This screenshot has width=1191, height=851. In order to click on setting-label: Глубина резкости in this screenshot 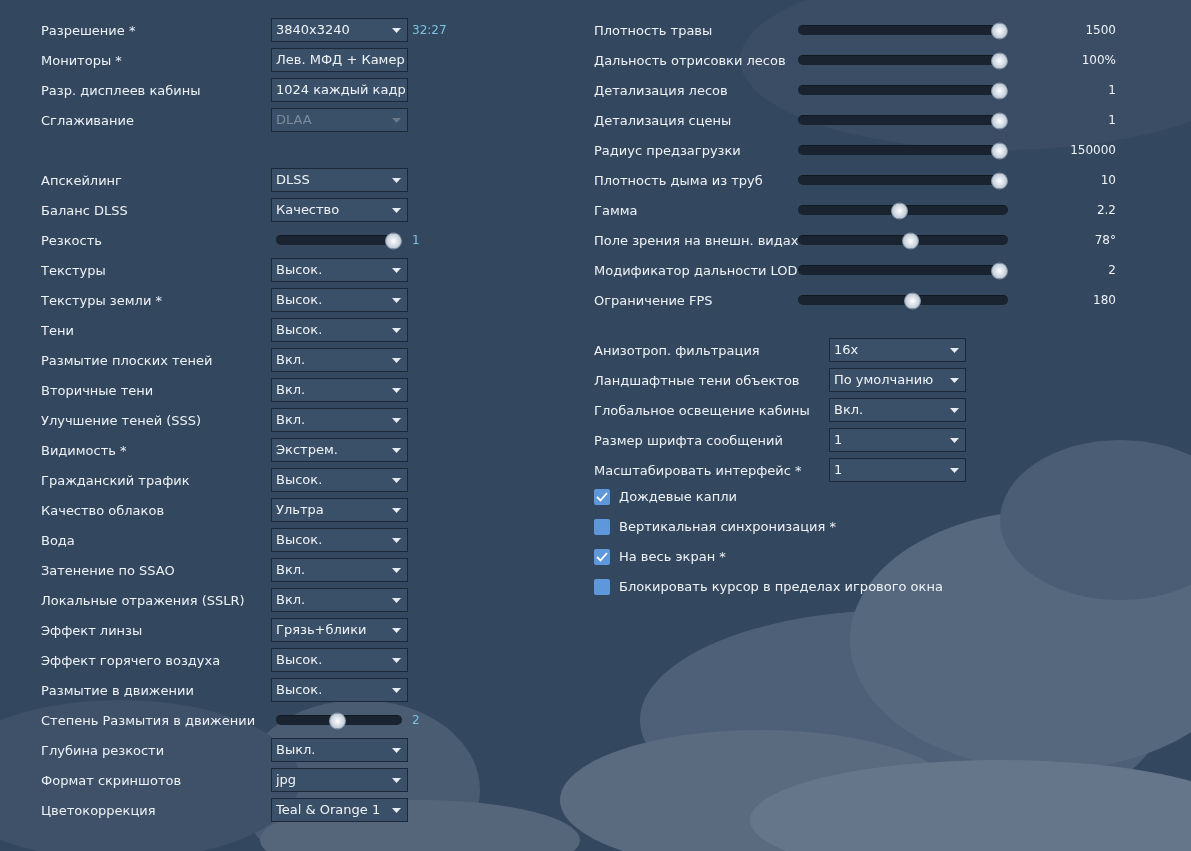, I will do `click(103, 750)`.